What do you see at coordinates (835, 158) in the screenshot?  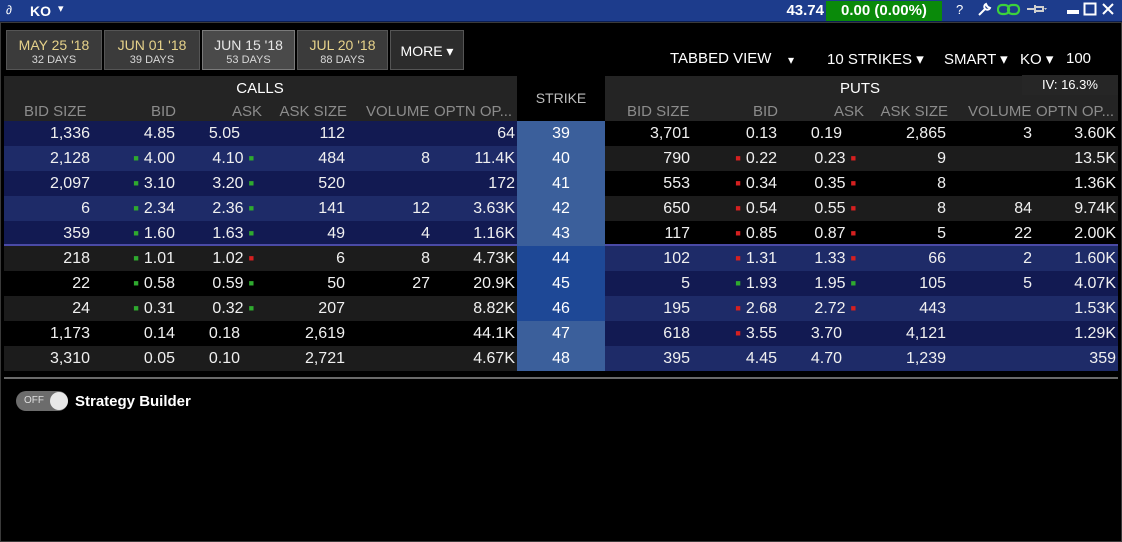 I see `put-ask-cell: 0.23 ■` at bounding box center [835, 158].